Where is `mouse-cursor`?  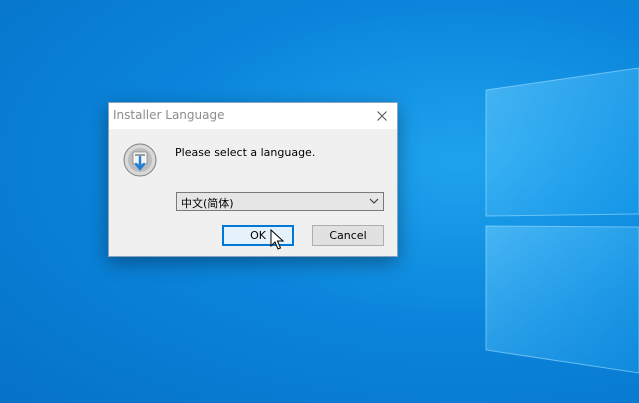 mouse-cursor is located at coordinates (277, 239).